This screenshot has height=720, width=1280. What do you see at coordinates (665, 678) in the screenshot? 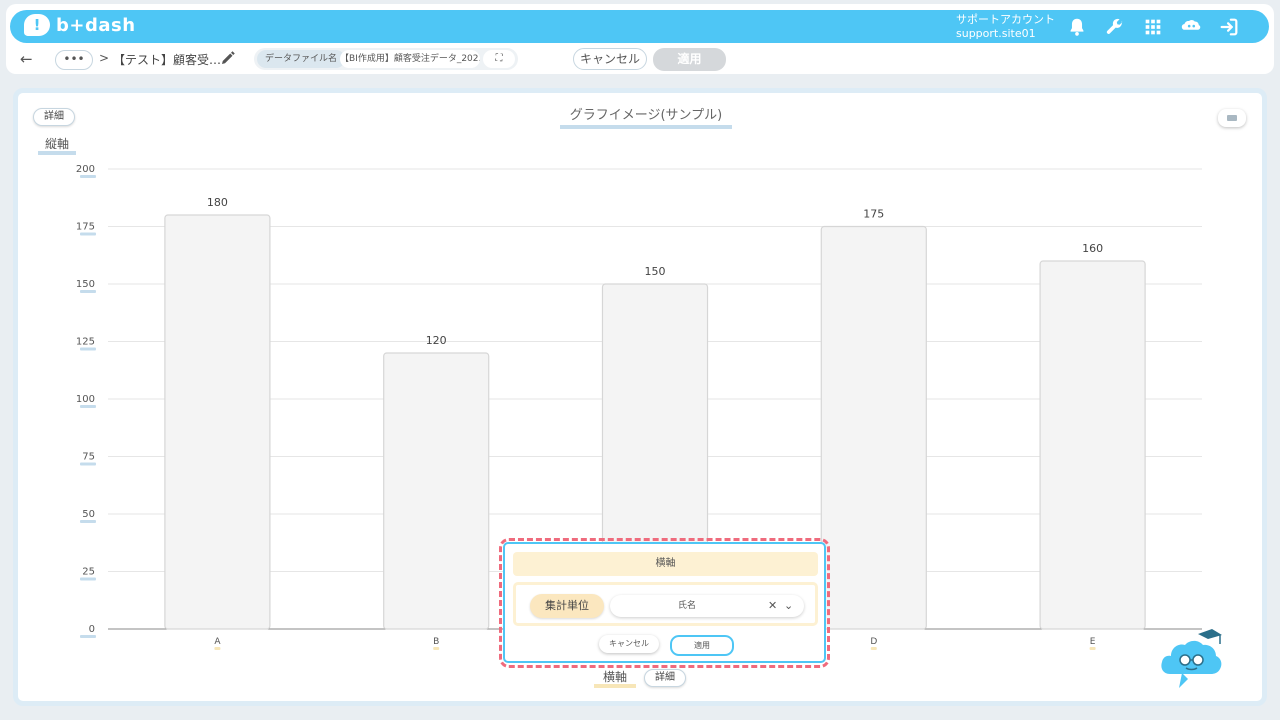
I see `x-axis-detail-button: 詳細` at bounding box center [665, 678].